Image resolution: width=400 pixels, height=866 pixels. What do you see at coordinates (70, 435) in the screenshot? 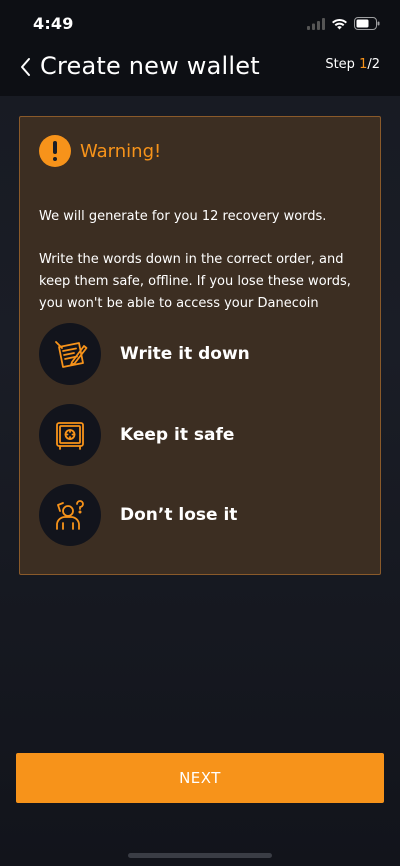
I see `safe-icon` at bounding box center [70, 435].